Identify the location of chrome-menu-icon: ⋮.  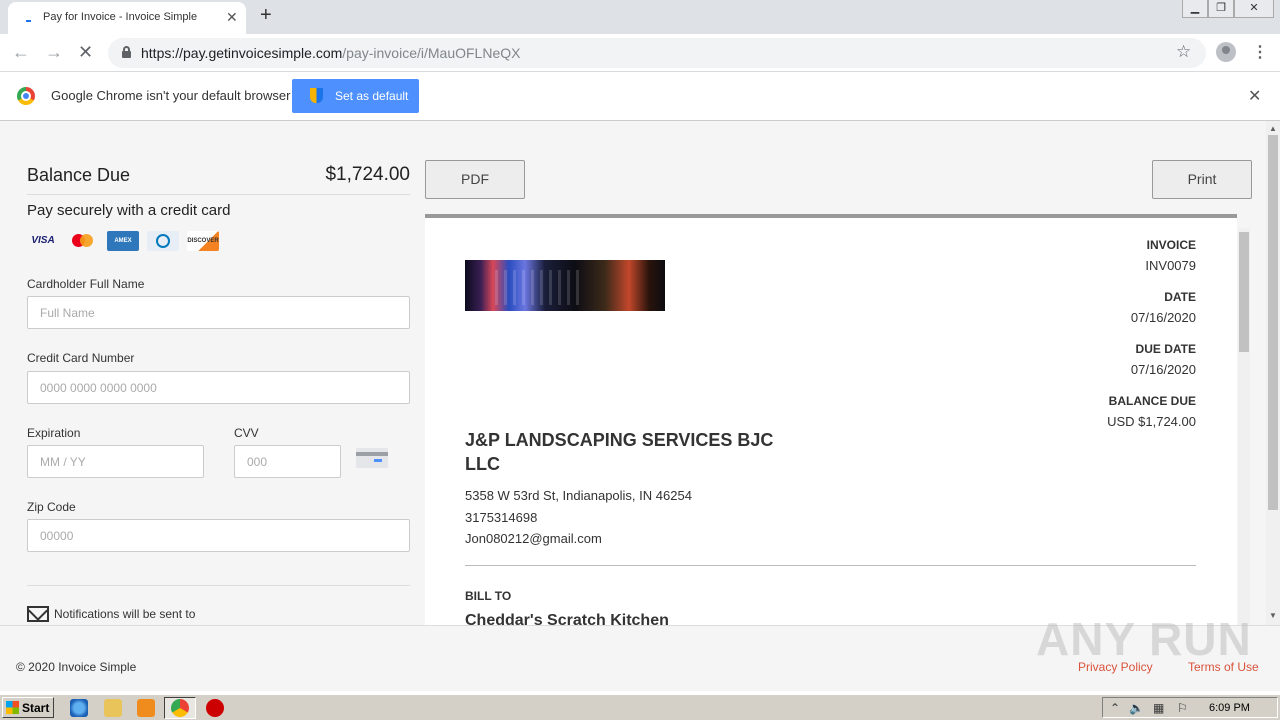
(1260, 52).